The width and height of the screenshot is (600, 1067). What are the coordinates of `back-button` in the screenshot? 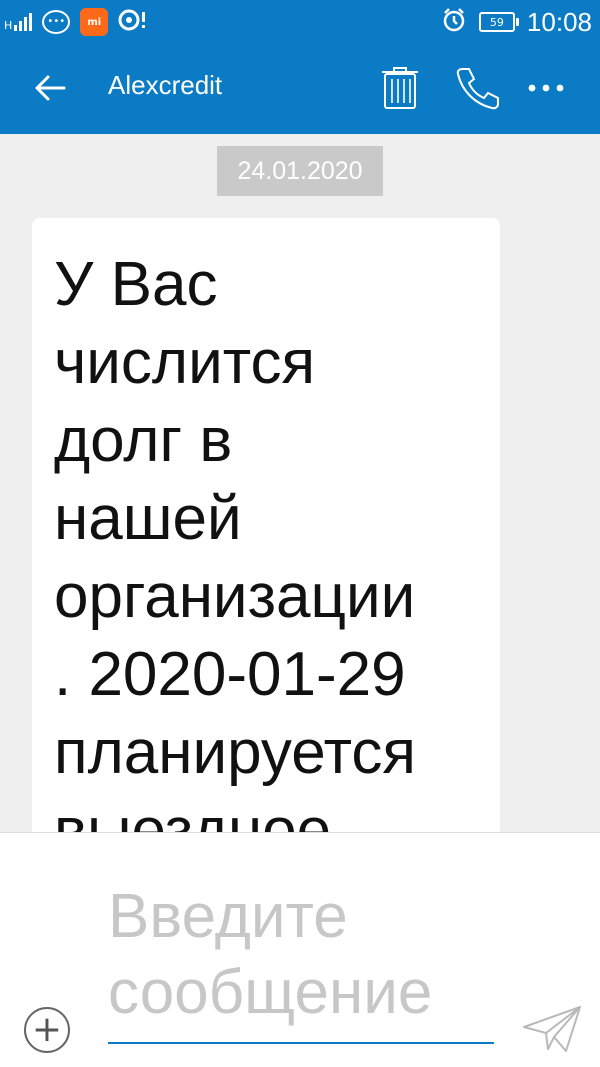 It's located at (50, 88).